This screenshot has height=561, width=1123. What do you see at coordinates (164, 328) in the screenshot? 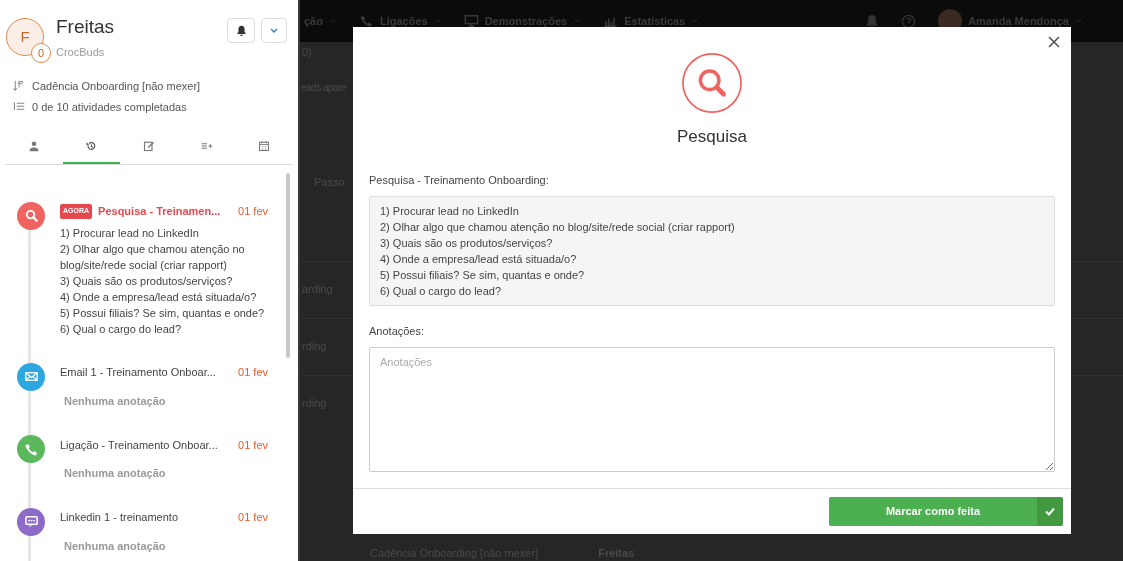
I see `activity-step: 6) Qual o cargo do lead?` at bounding box center [164, 328].